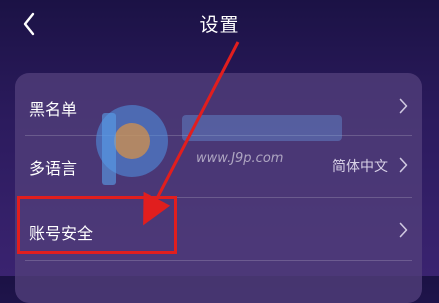 The width and height of the screenshot is (439, 303). Describe the element at coordinates (97, 225) in the screenshot. I see `highlight-box` at that location.